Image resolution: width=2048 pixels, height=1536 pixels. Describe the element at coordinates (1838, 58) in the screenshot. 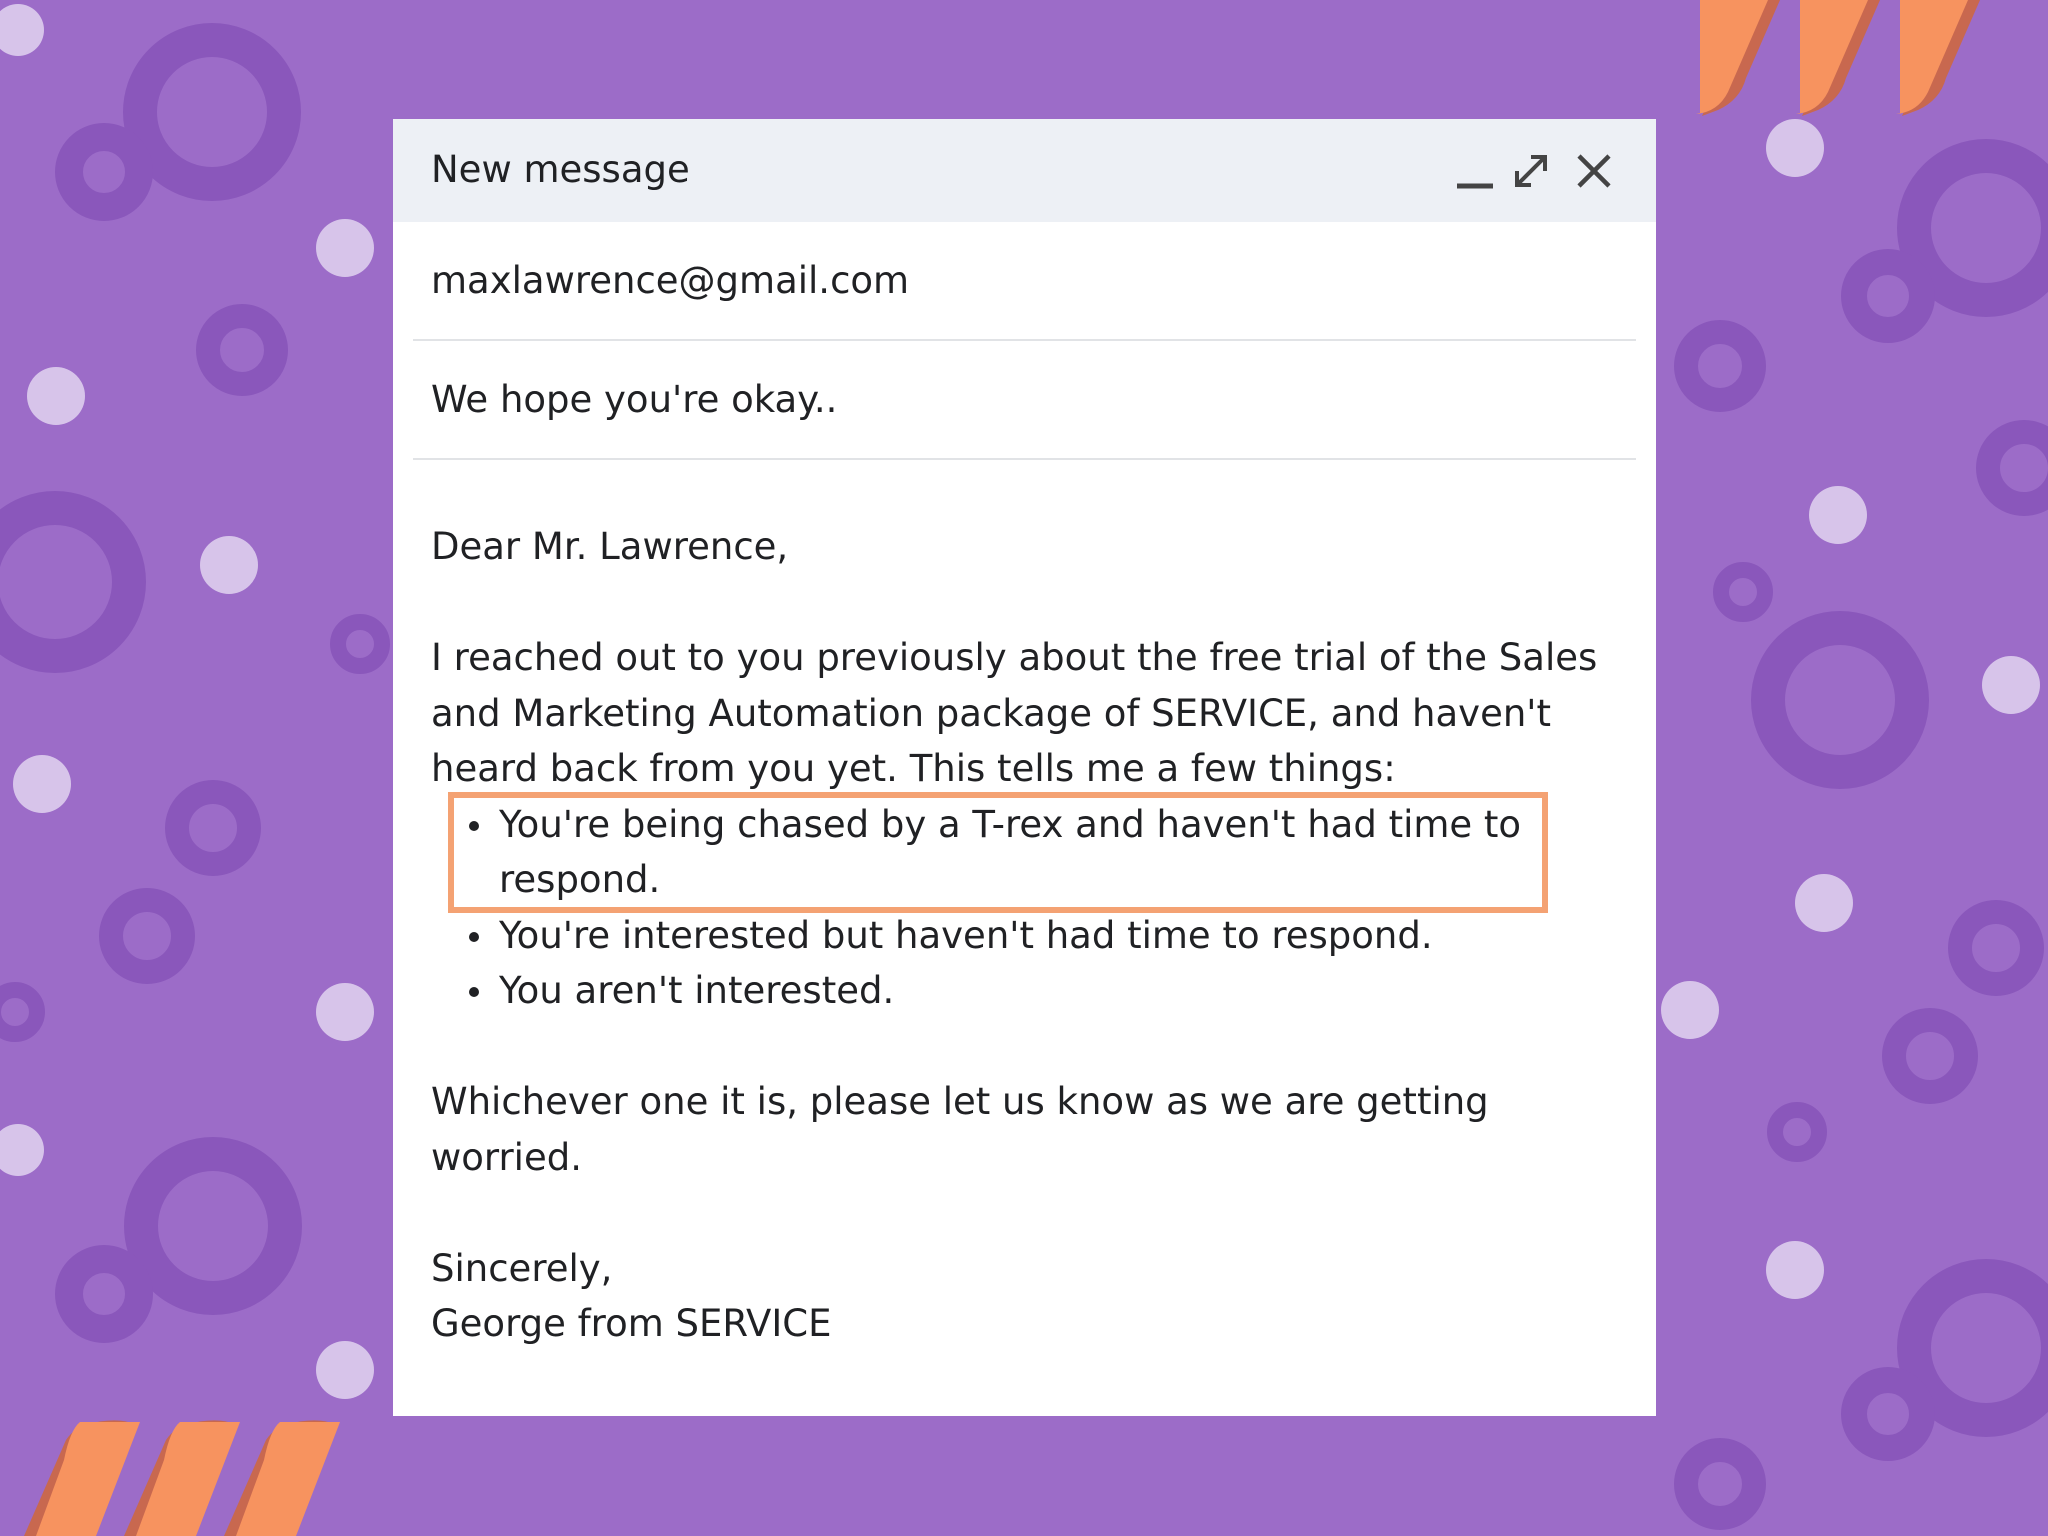

I see `decor-stripes-top-right` at that location.